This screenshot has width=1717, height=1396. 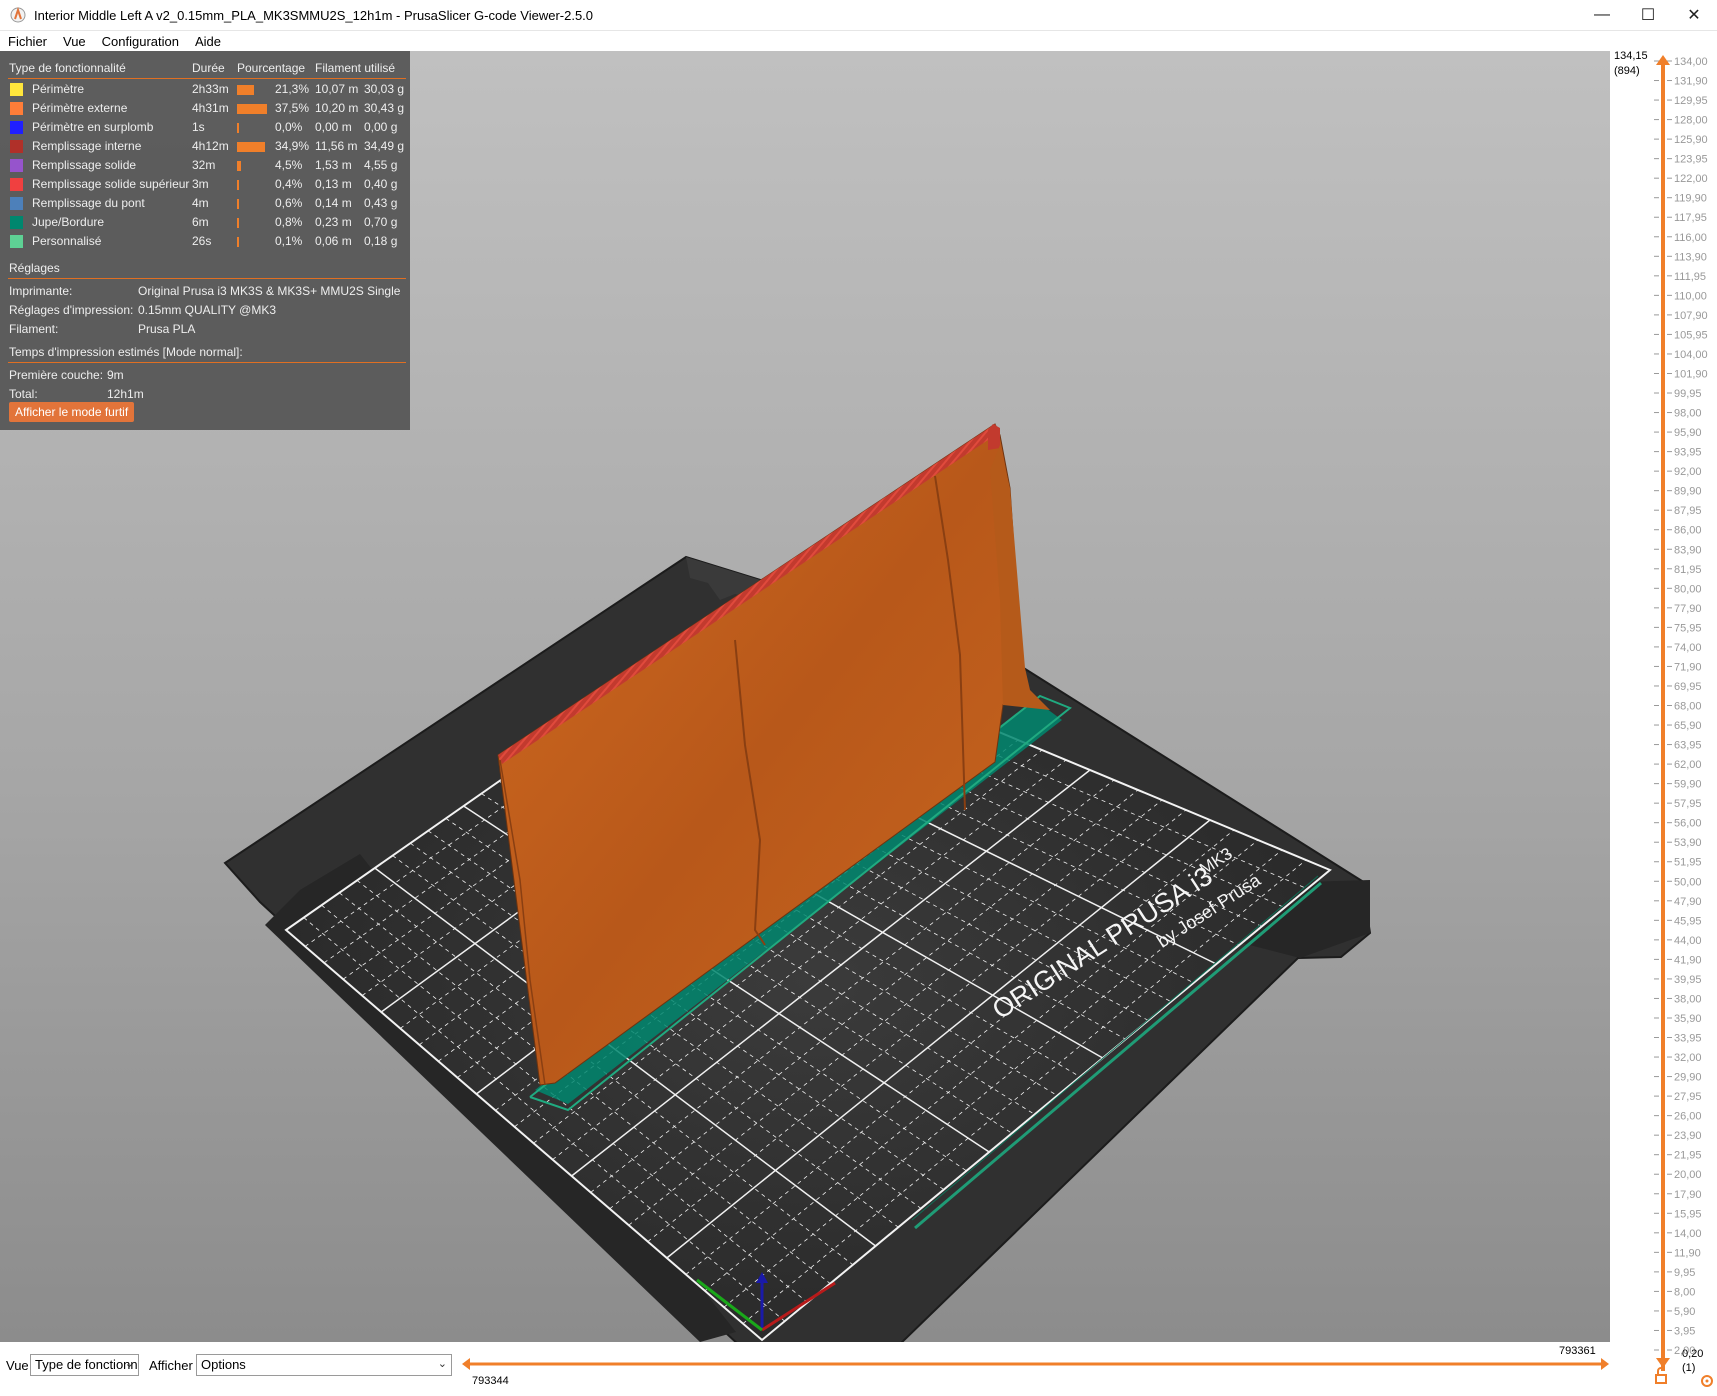 What do you see at coordinates (333, 127) in the screenshot?
I see `feature-length: 0,00 m` at bounding box center [333, 127].